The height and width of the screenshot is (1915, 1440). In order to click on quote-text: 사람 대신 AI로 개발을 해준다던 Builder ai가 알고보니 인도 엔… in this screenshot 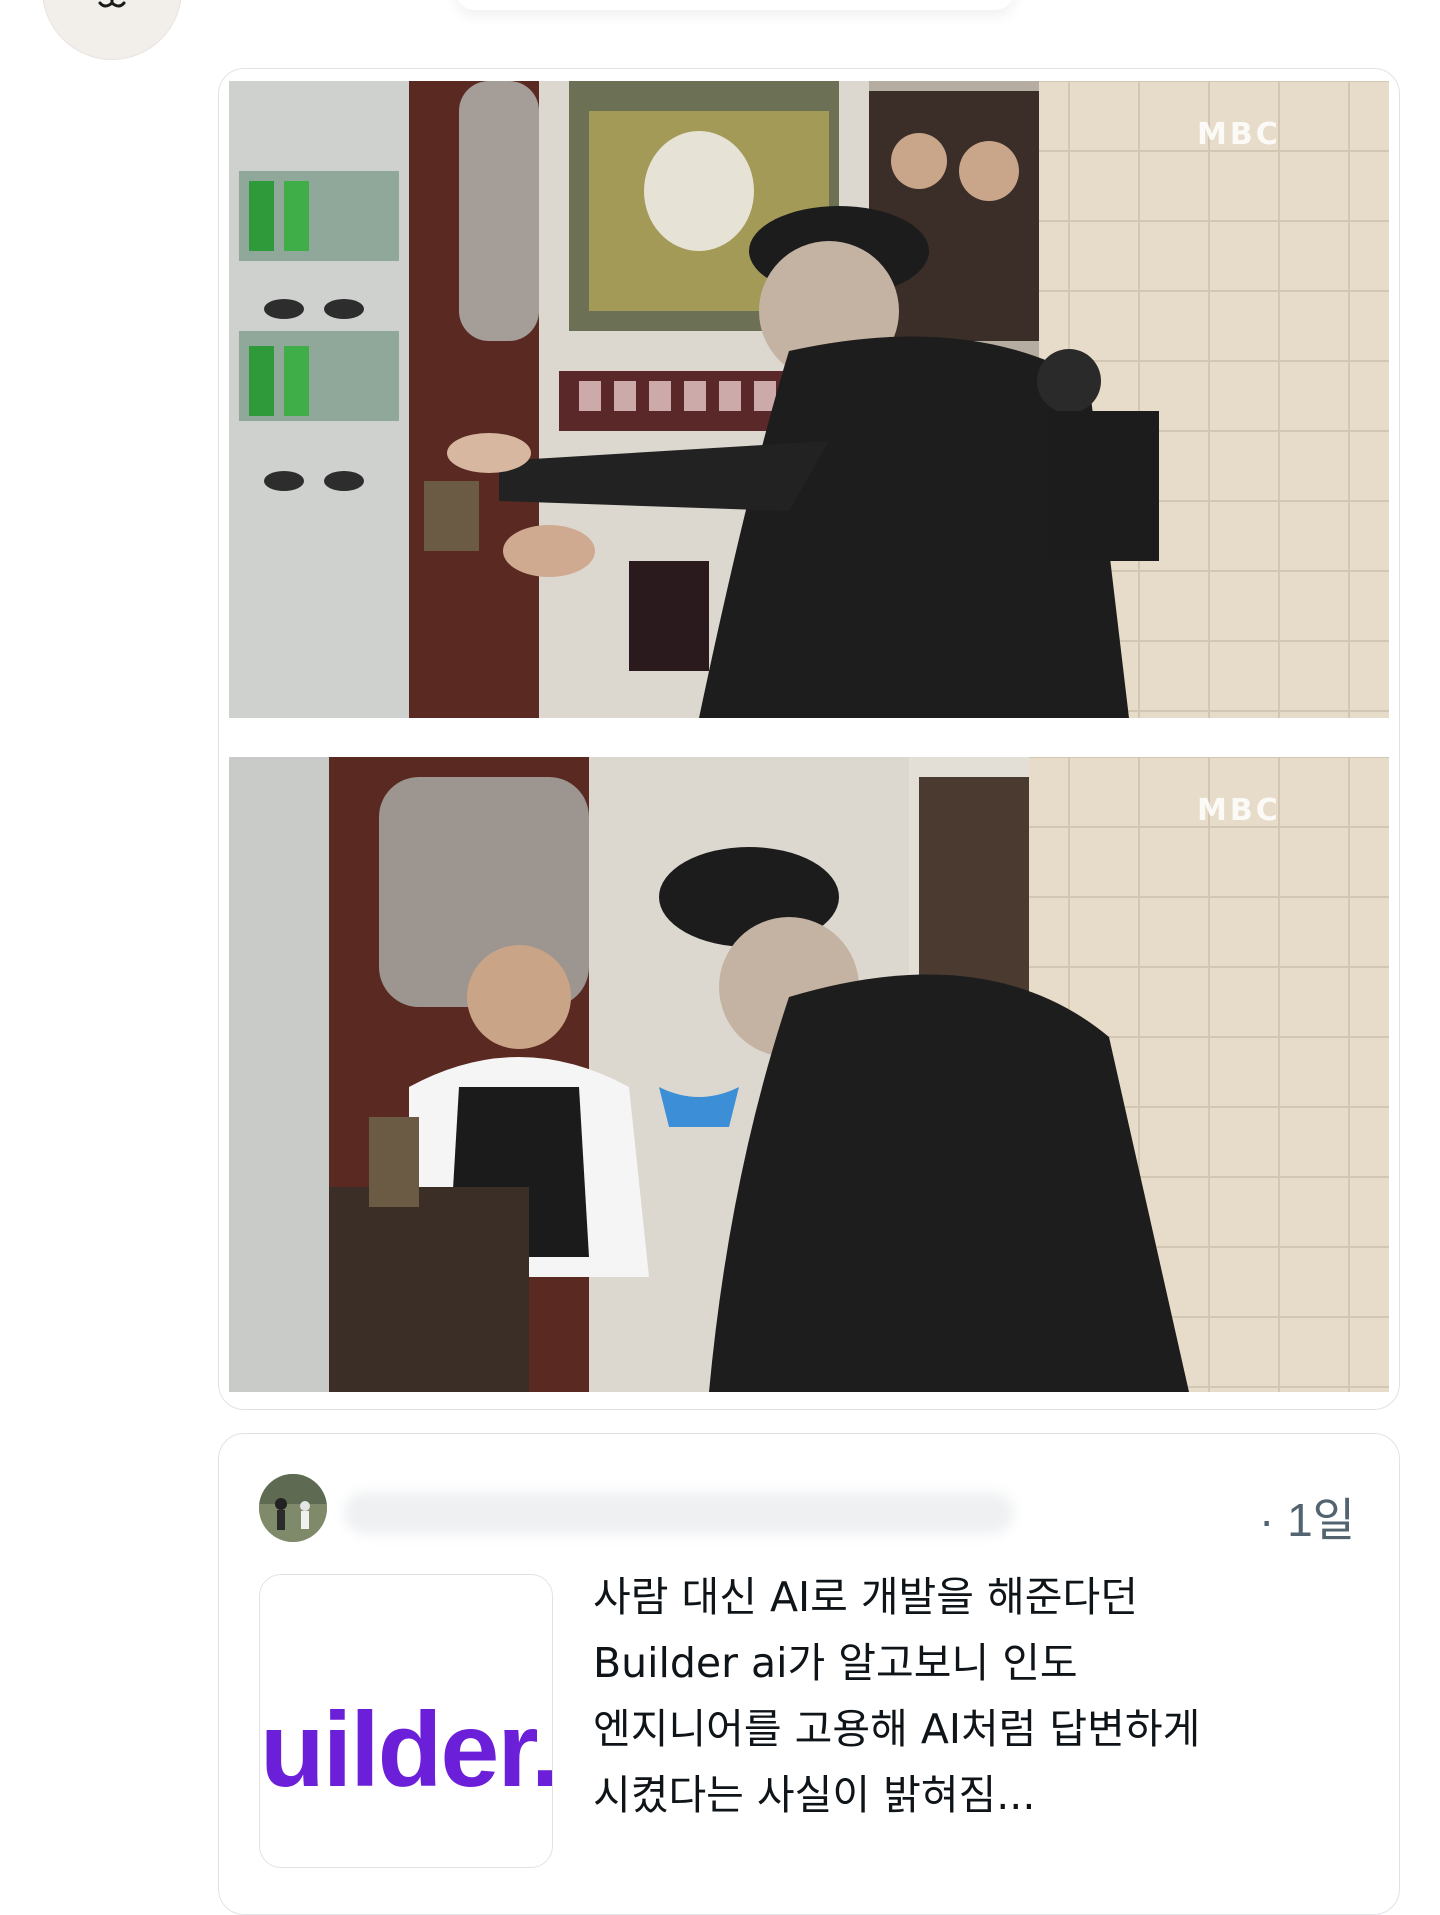, I will do `click(897, 1696)`.